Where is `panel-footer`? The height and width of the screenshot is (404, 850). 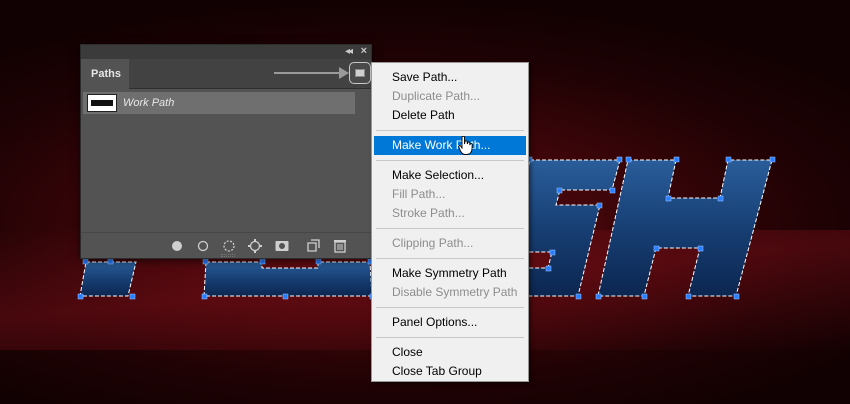
panel-footer is located at coordinates (226, 245).